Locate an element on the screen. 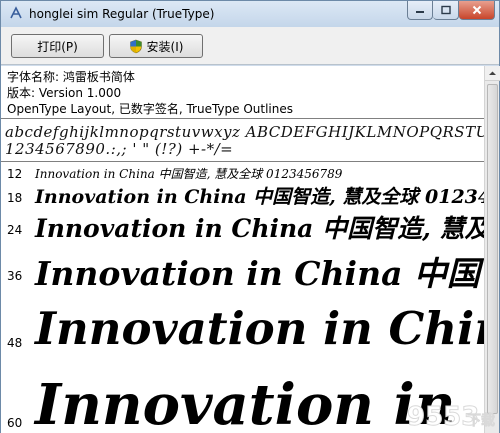  font-app-icon is located at coordinates (16, 12).